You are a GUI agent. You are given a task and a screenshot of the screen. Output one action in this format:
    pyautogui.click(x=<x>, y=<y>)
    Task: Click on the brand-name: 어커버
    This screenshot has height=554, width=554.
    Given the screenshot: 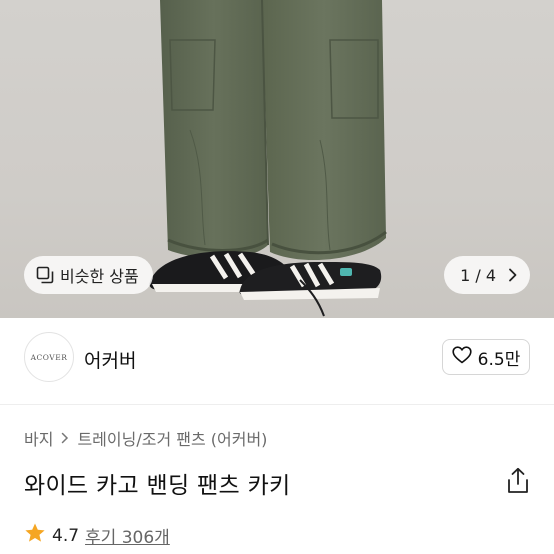 What is the action you would take?
    pyautogui.click(x=110, y=359)
    